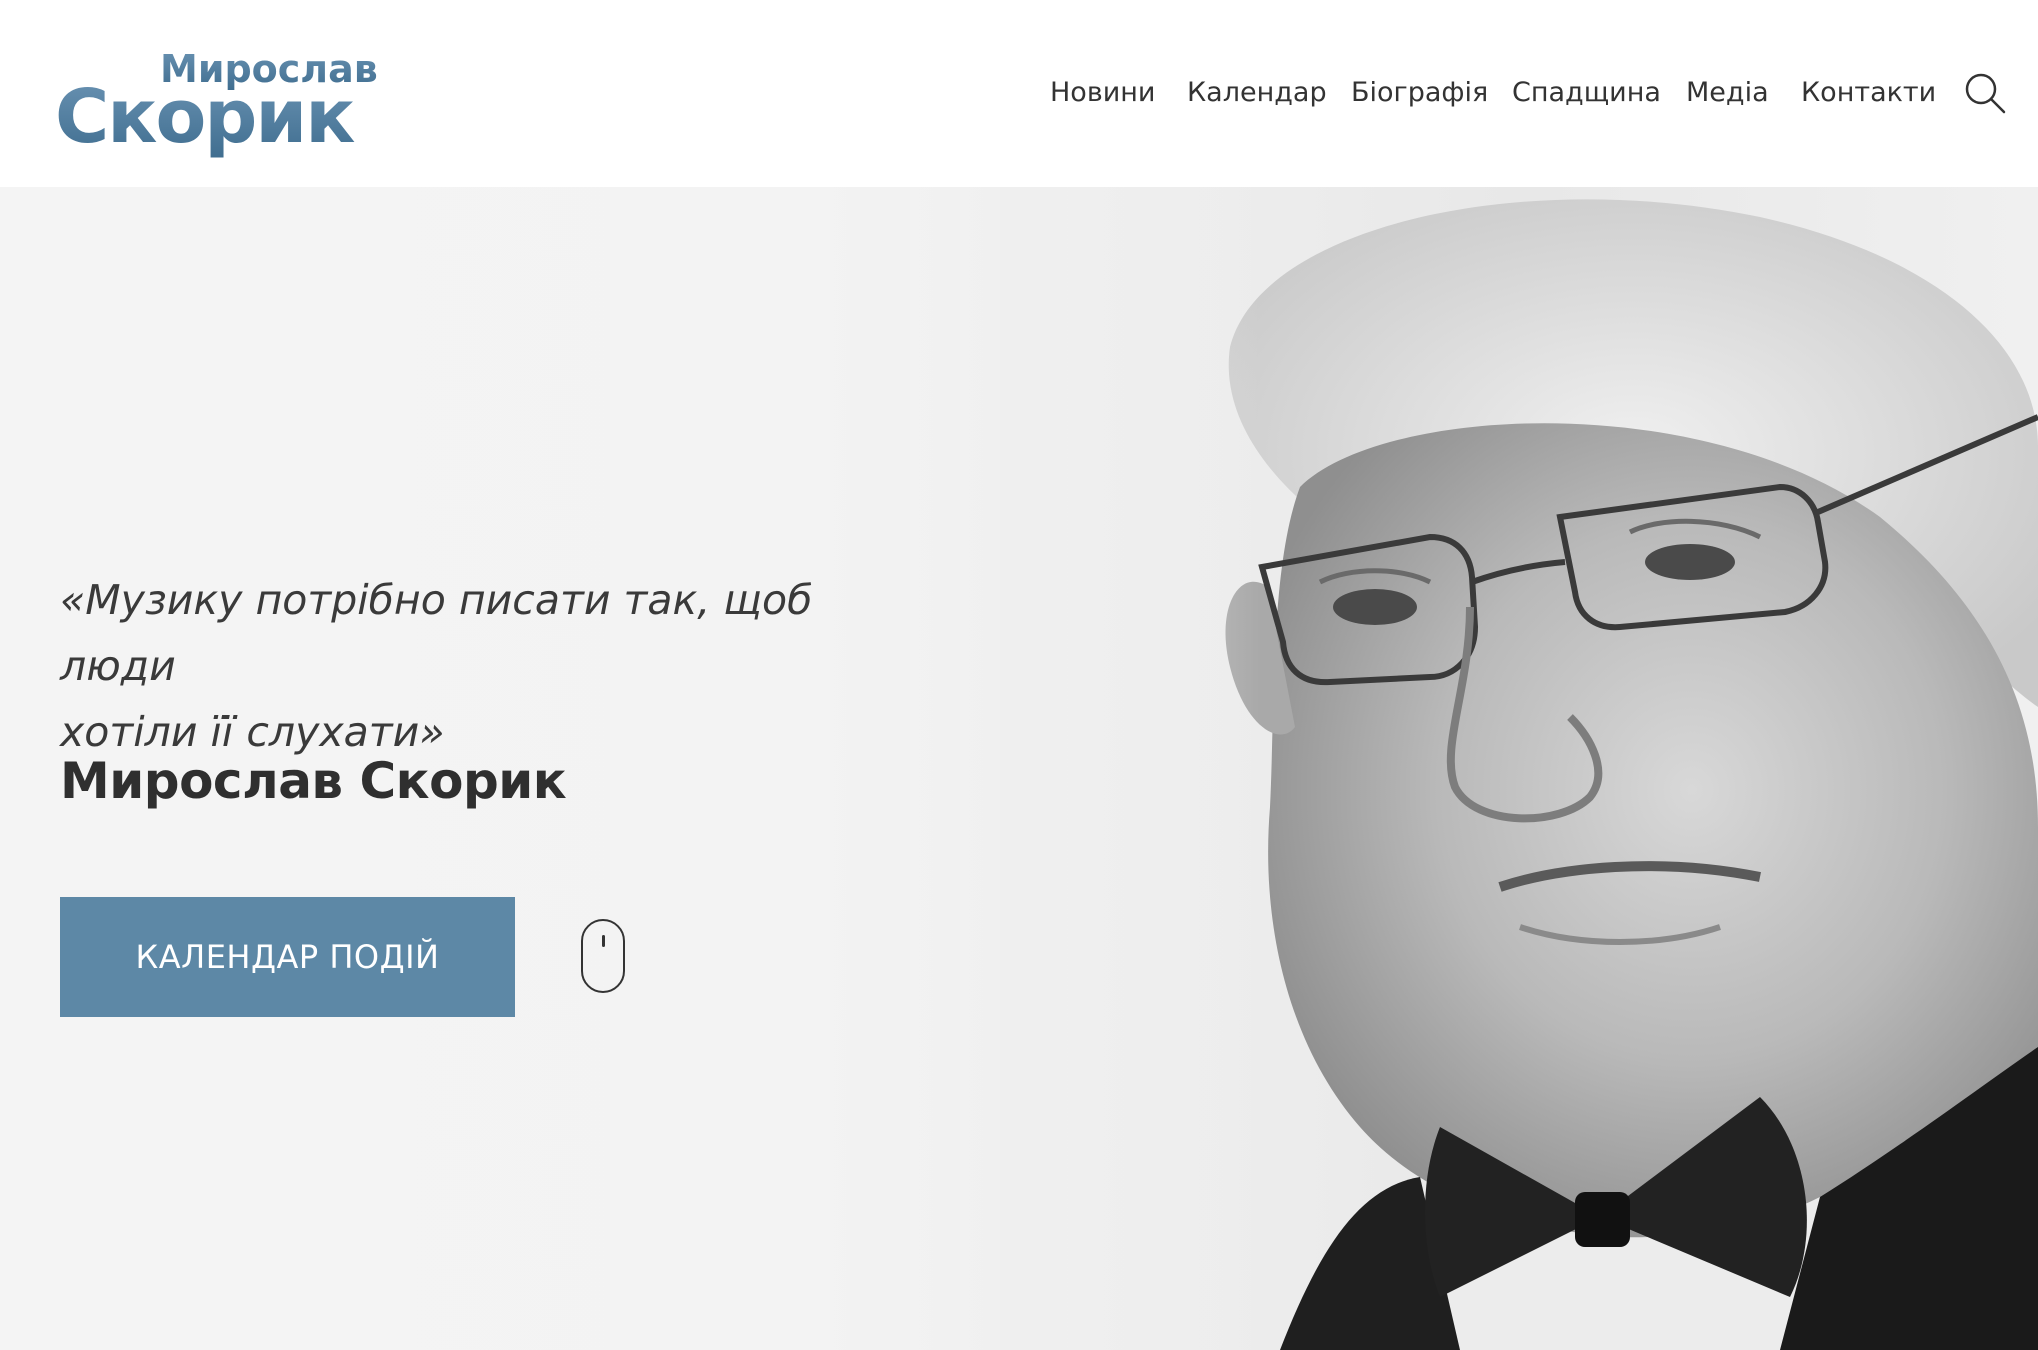  I want to click on nav-item-news: Новини, so click(1102, 93).